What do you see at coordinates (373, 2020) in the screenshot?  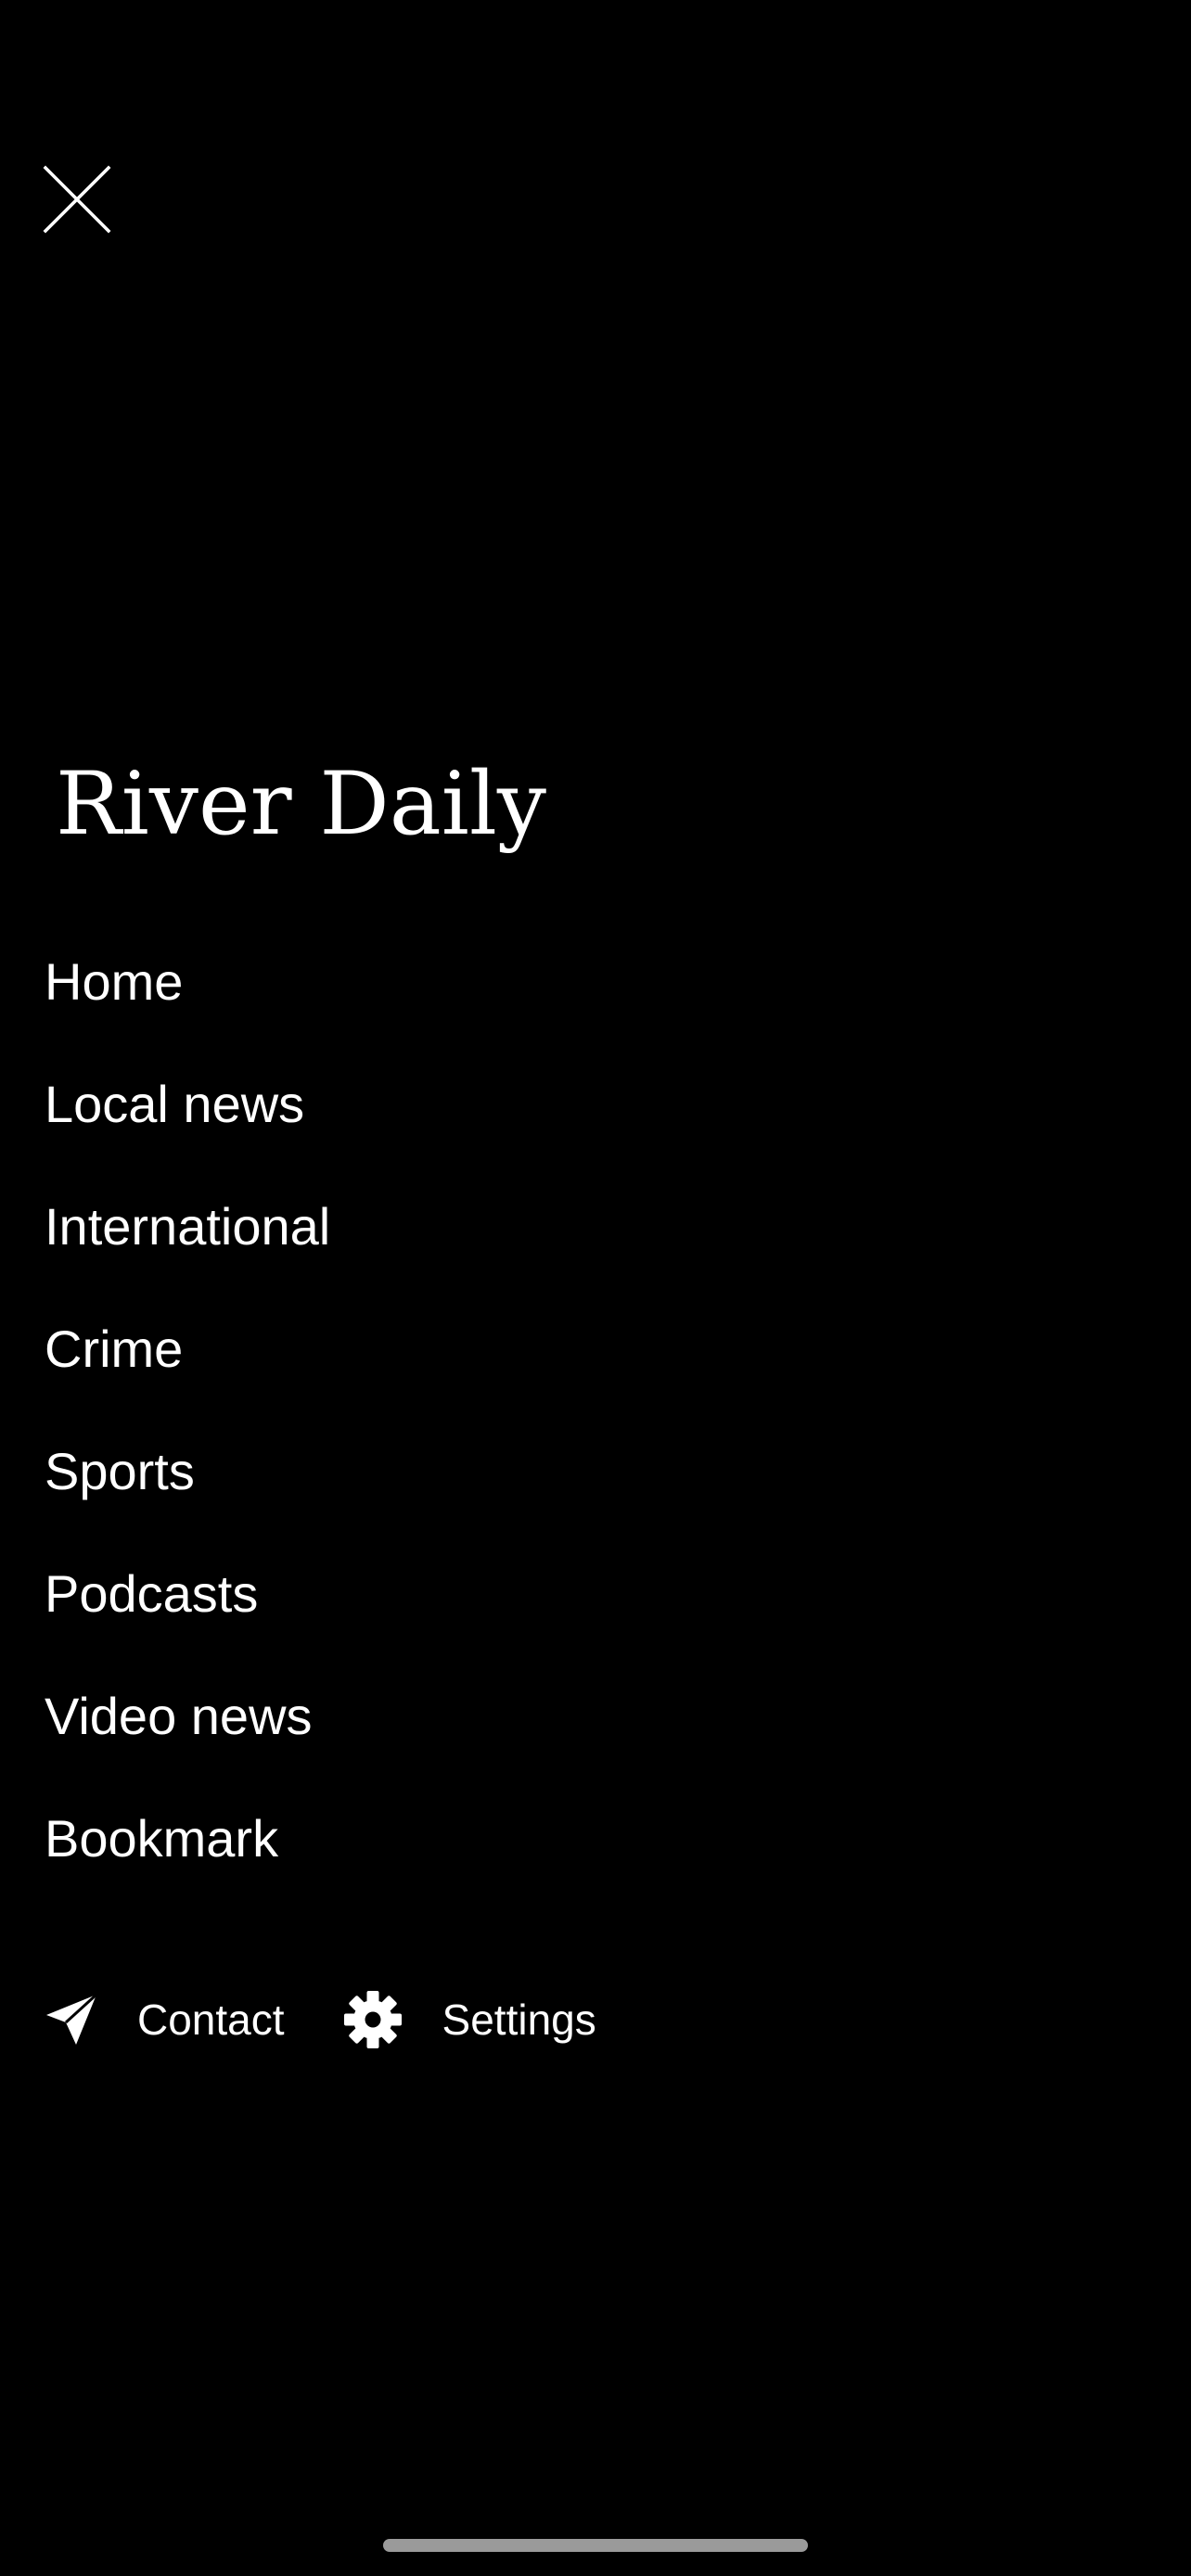 I see `gear-icon` at bounding box center [373, 2020].